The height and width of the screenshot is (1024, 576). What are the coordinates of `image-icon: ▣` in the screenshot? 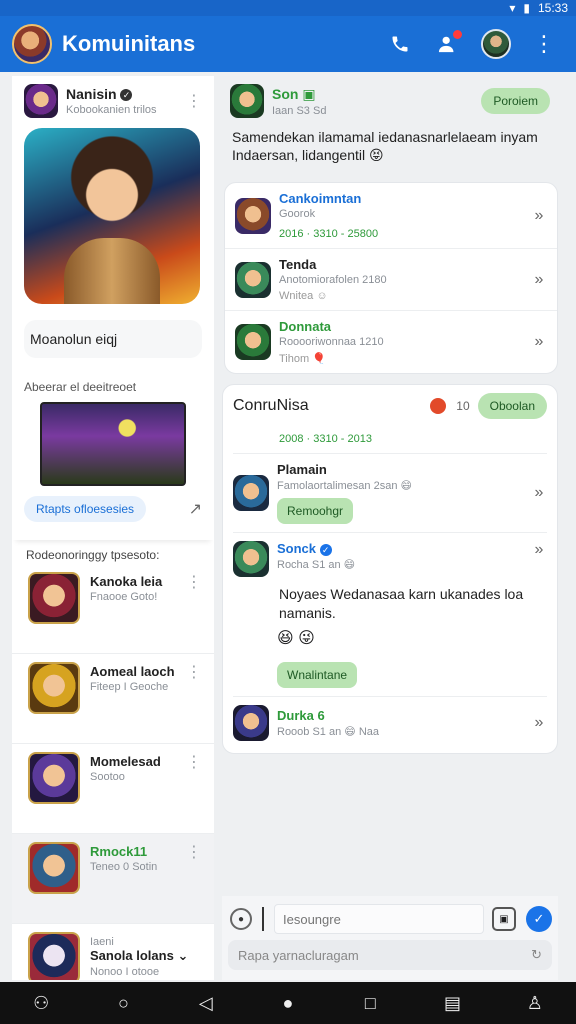 It's located at (504, 919).